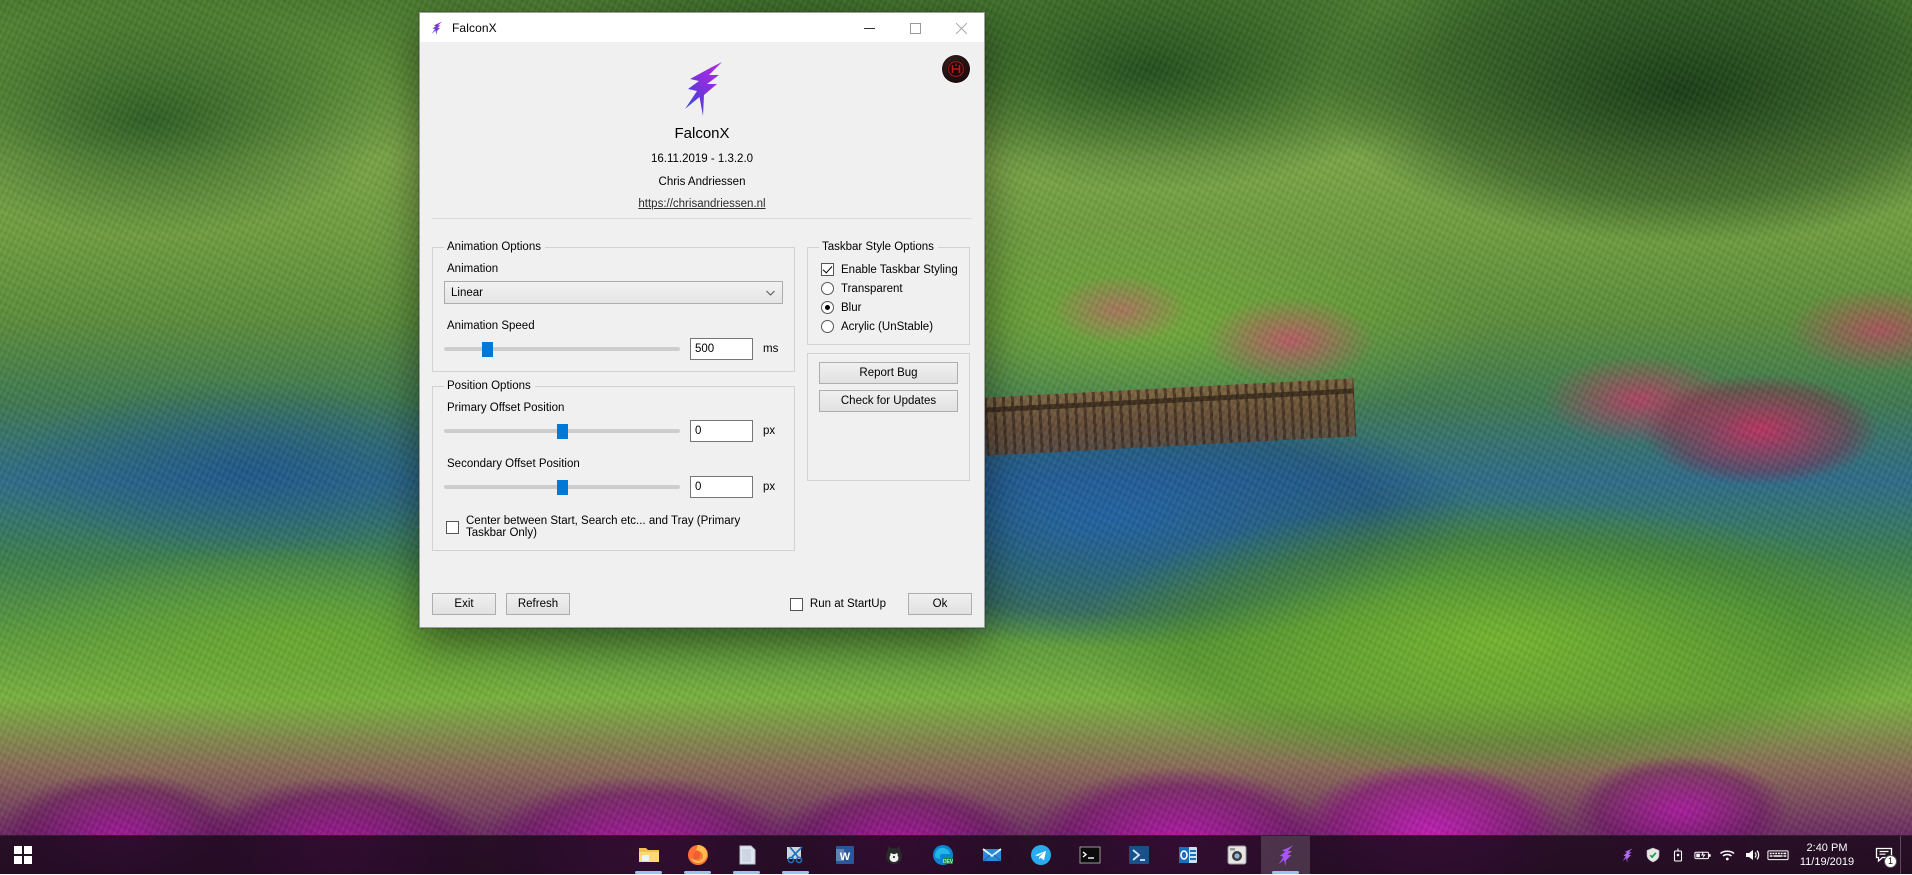 The width and height of the screenshot is (1912, 875). What do you see at coordinates (893, 855) in the screenshot?
I see `taskbar-item-husky` at bounding box center [893, 855].